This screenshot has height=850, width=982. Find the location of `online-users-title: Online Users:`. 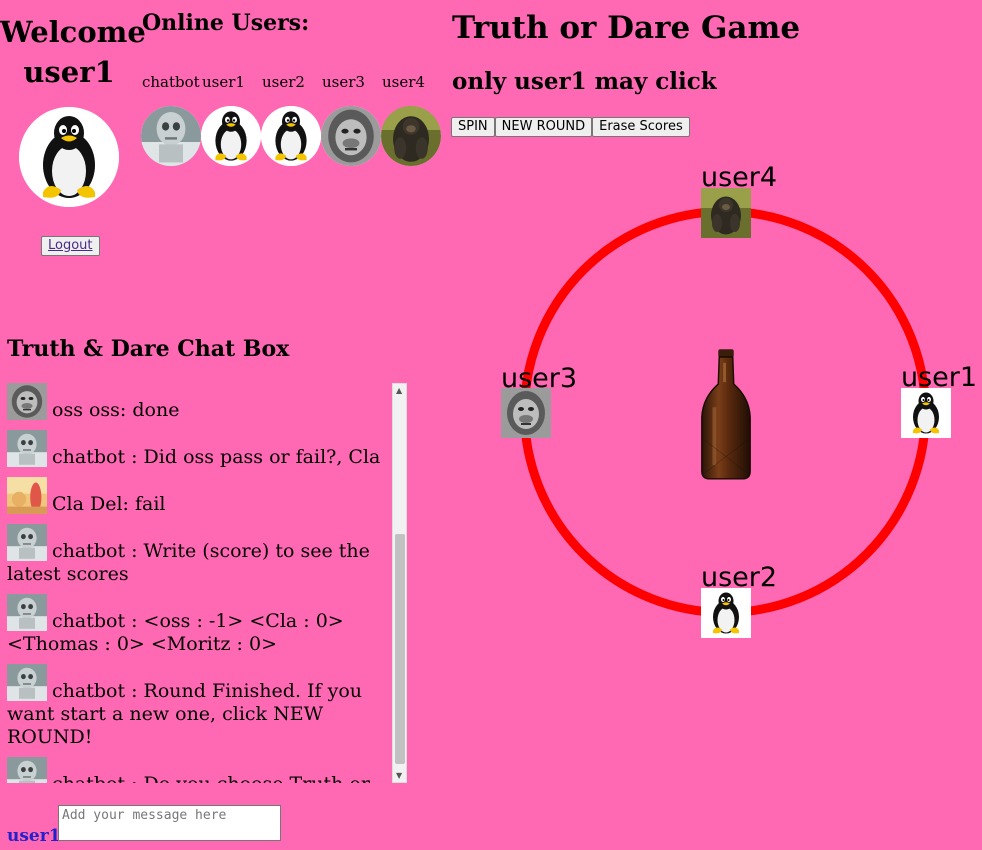

online-users-title: Online Users: is located at coordinates (226, 23).